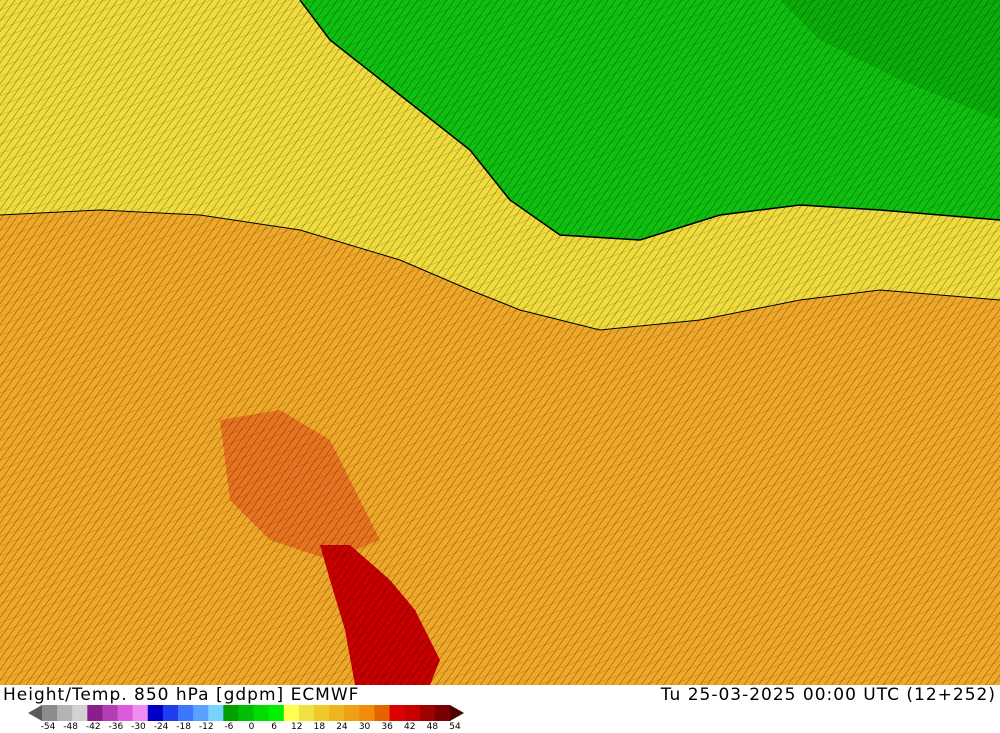  What do you see at coordinates (342, 727) in the screenshot?
I see `legend-tick-label: 24` at bounding box center [342, 727].